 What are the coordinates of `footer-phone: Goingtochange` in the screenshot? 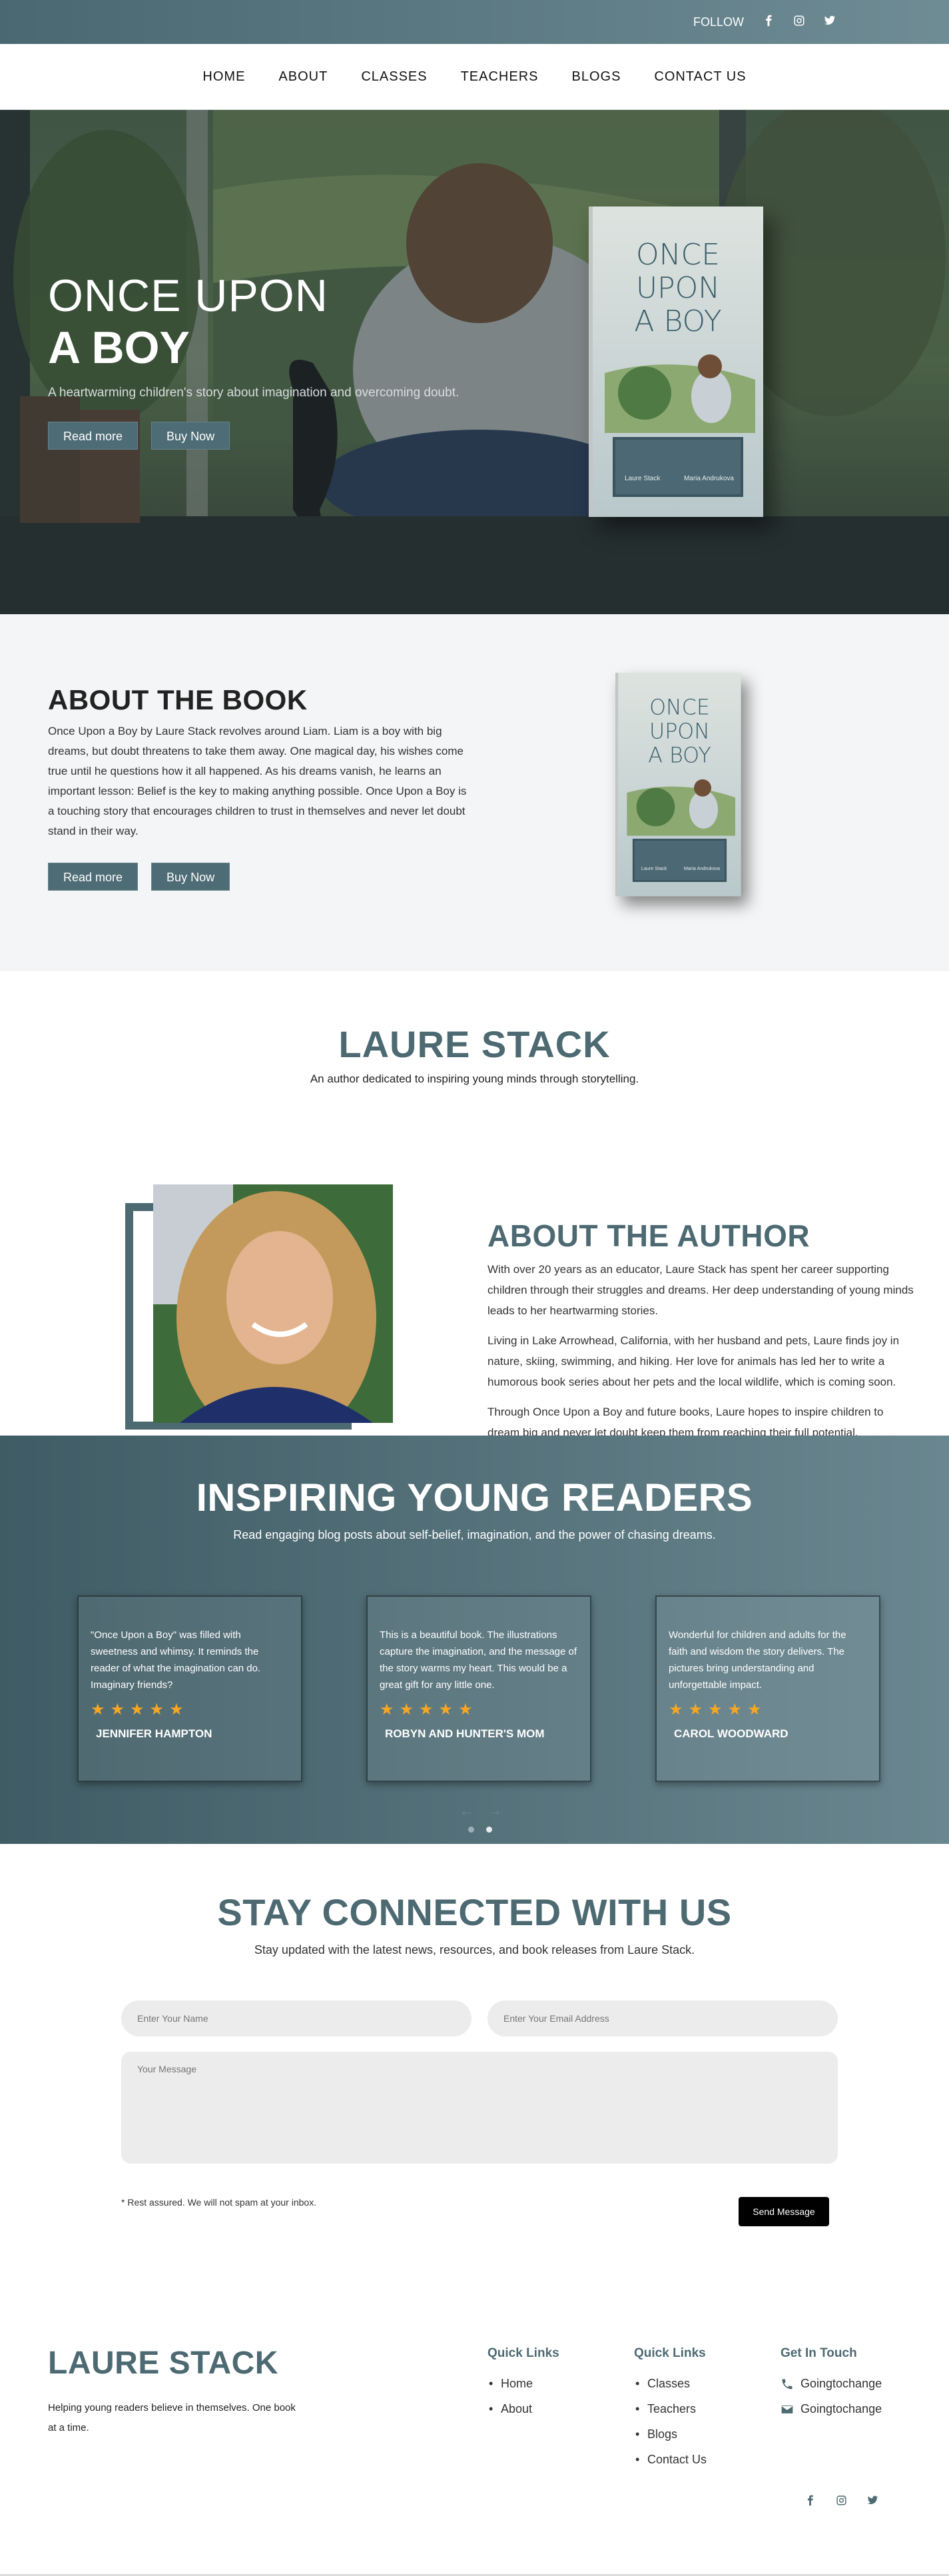 It's located at (831, 2384).